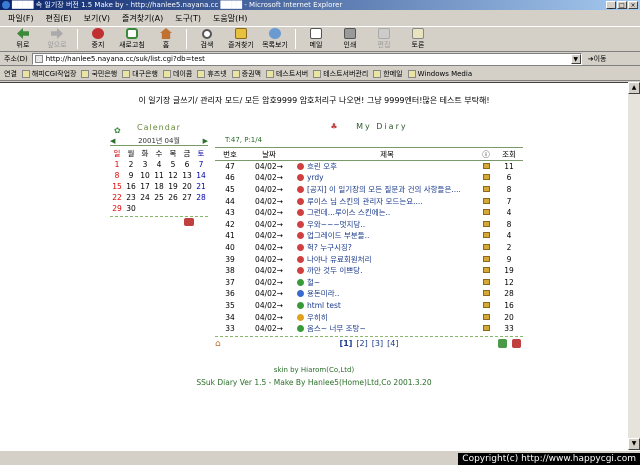 The height and width of the screenshot is (465, 640). Describe the element at coordinates (117, 175) in the screenshot. I see `calendar-day: 8` at that location.